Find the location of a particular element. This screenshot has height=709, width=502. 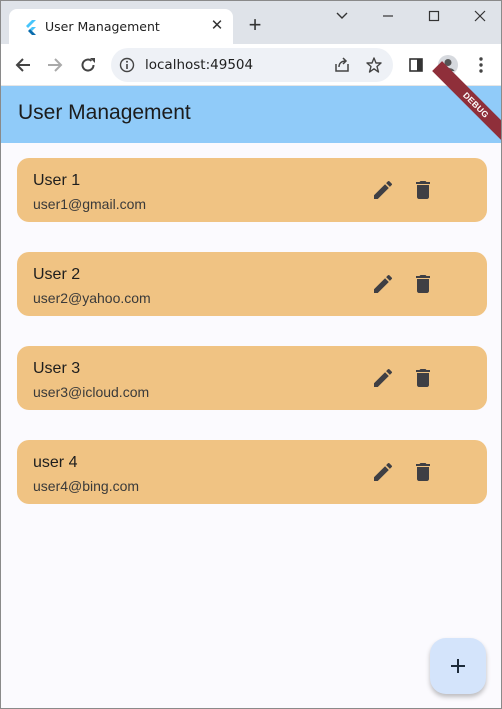

user-list-item: user 4 user4@bing.com is located at coordinates (252, 472).